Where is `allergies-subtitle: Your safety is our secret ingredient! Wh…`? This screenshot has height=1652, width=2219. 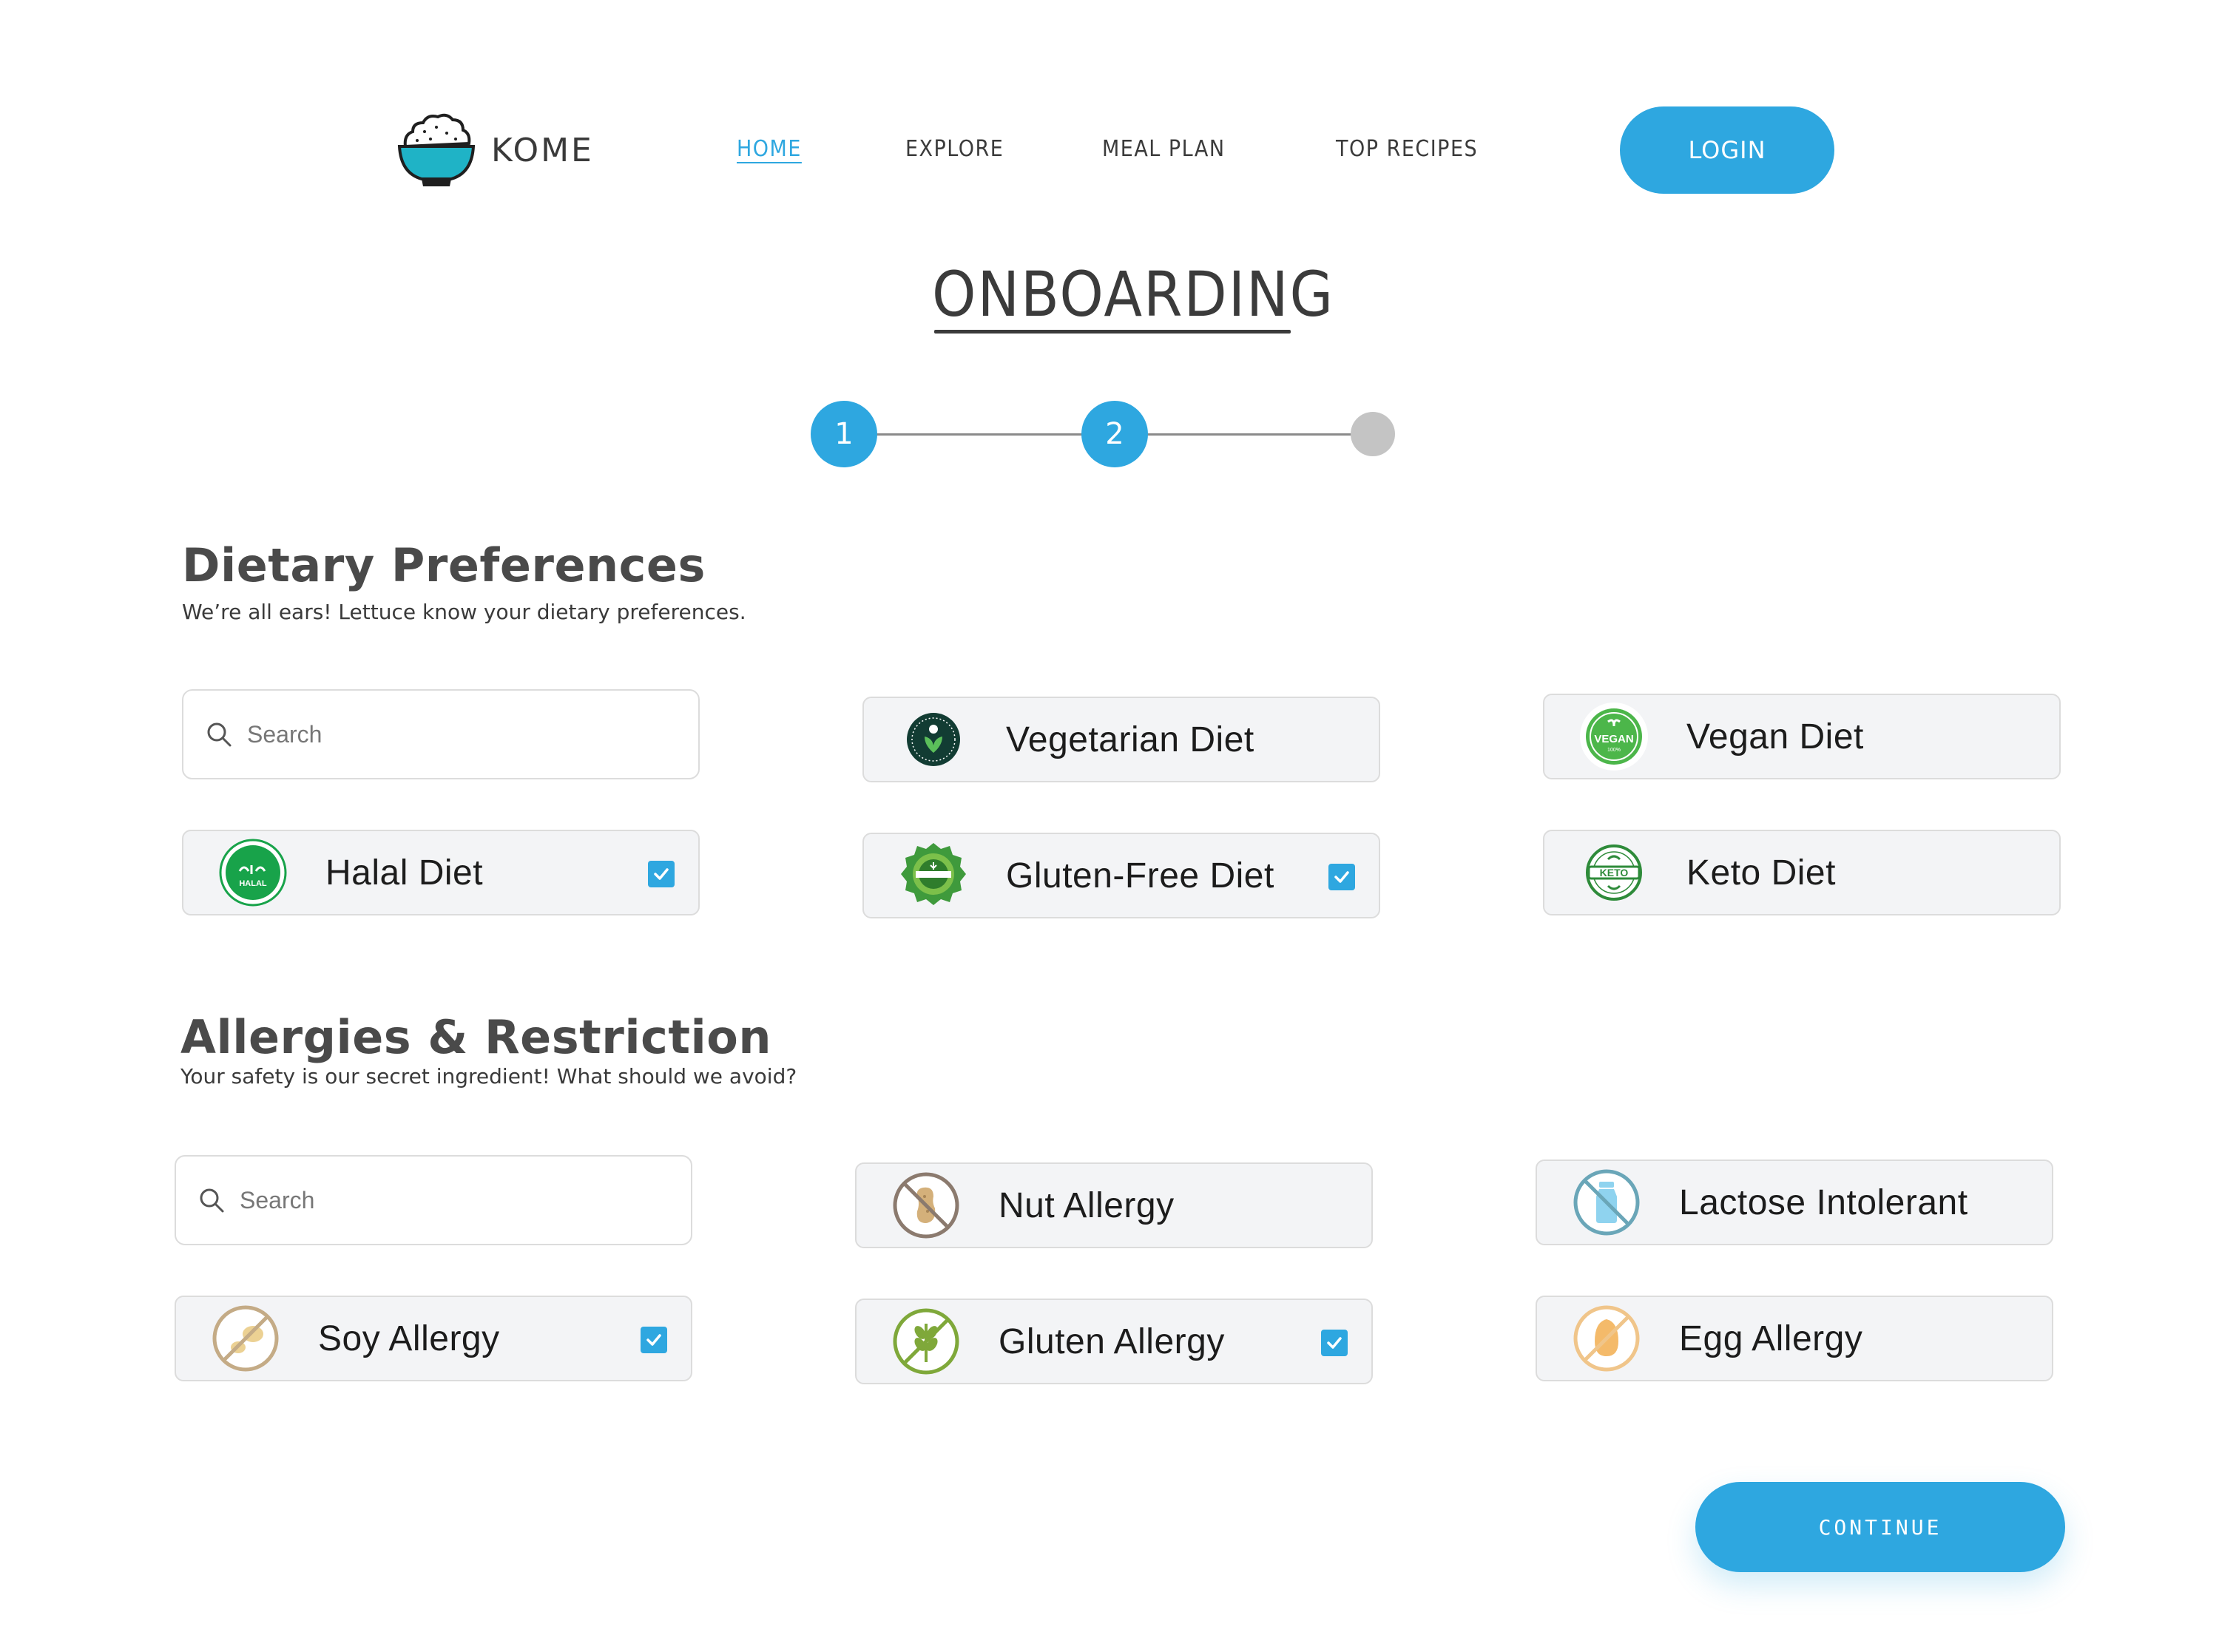
allergies-subtitle: Your safety is our secret ingredient! Wh… is located at coordinates (488, 1076).